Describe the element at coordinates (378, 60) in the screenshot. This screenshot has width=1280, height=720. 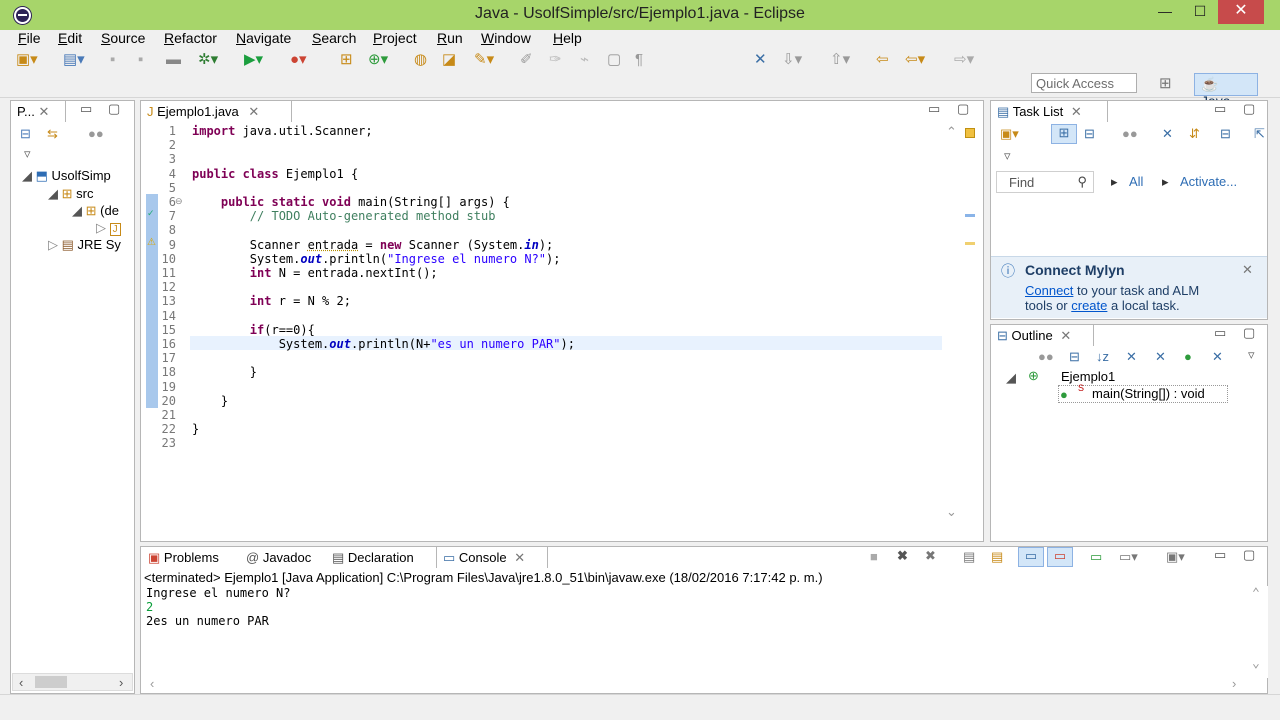
I see `new-class-icon: ⊕▾` at that location.